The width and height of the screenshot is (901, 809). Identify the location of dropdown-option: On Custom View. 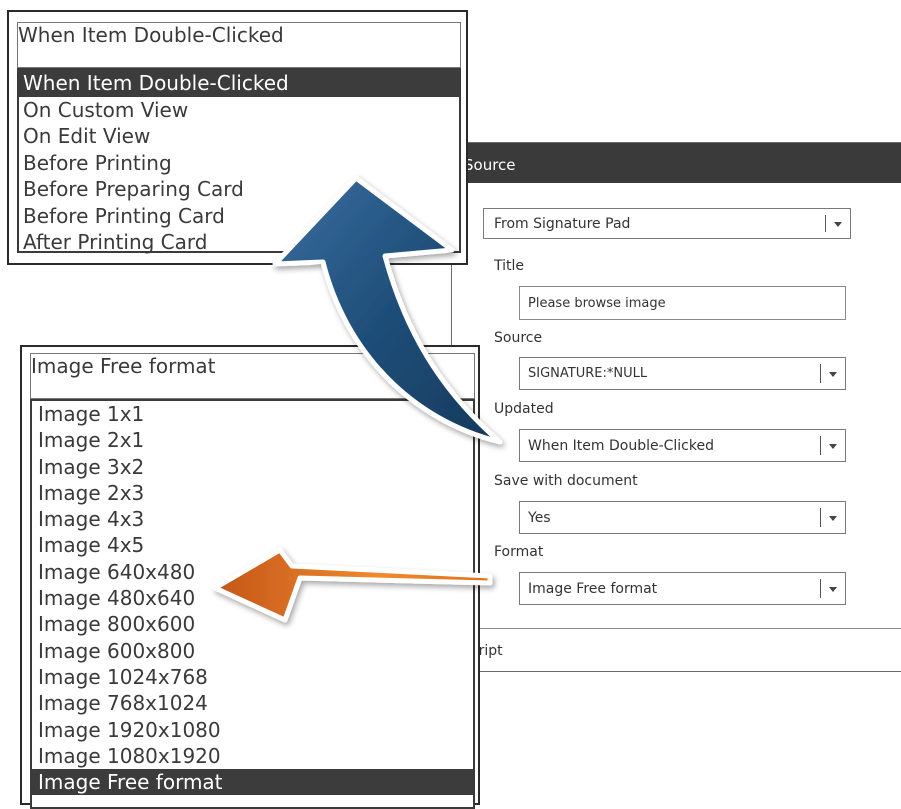
(239, 110).